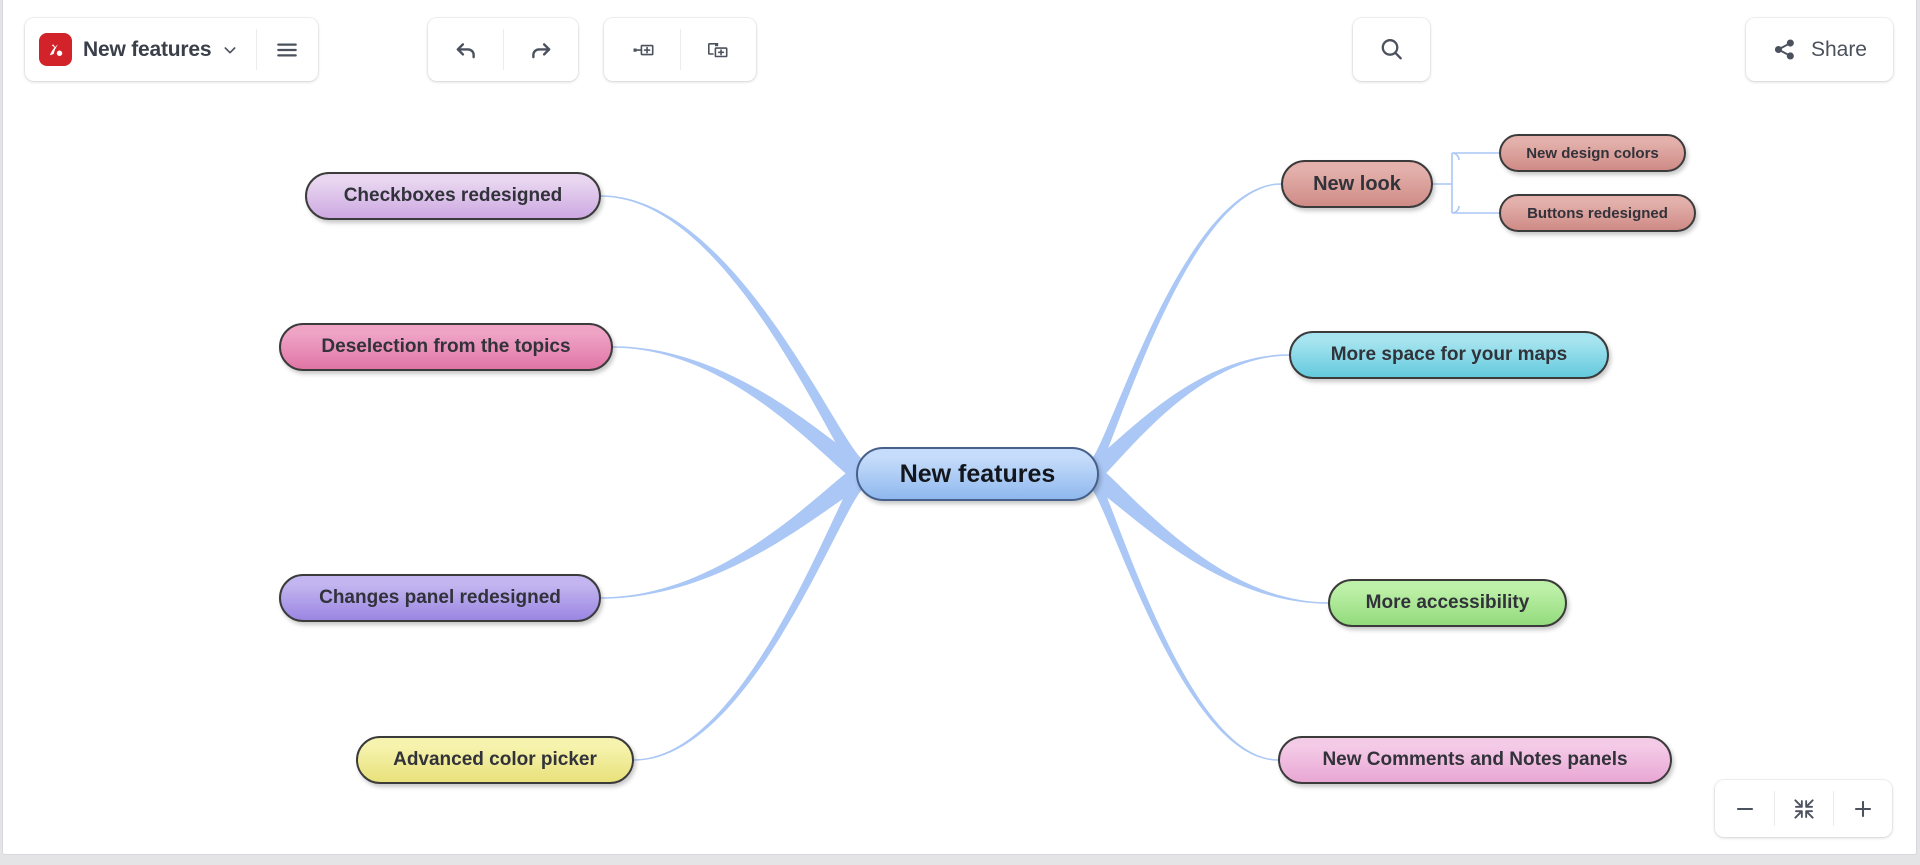  Describe the element at coordinates (55, 49) in the screenshot. I see `mindmeister-logo-icon` at that location.